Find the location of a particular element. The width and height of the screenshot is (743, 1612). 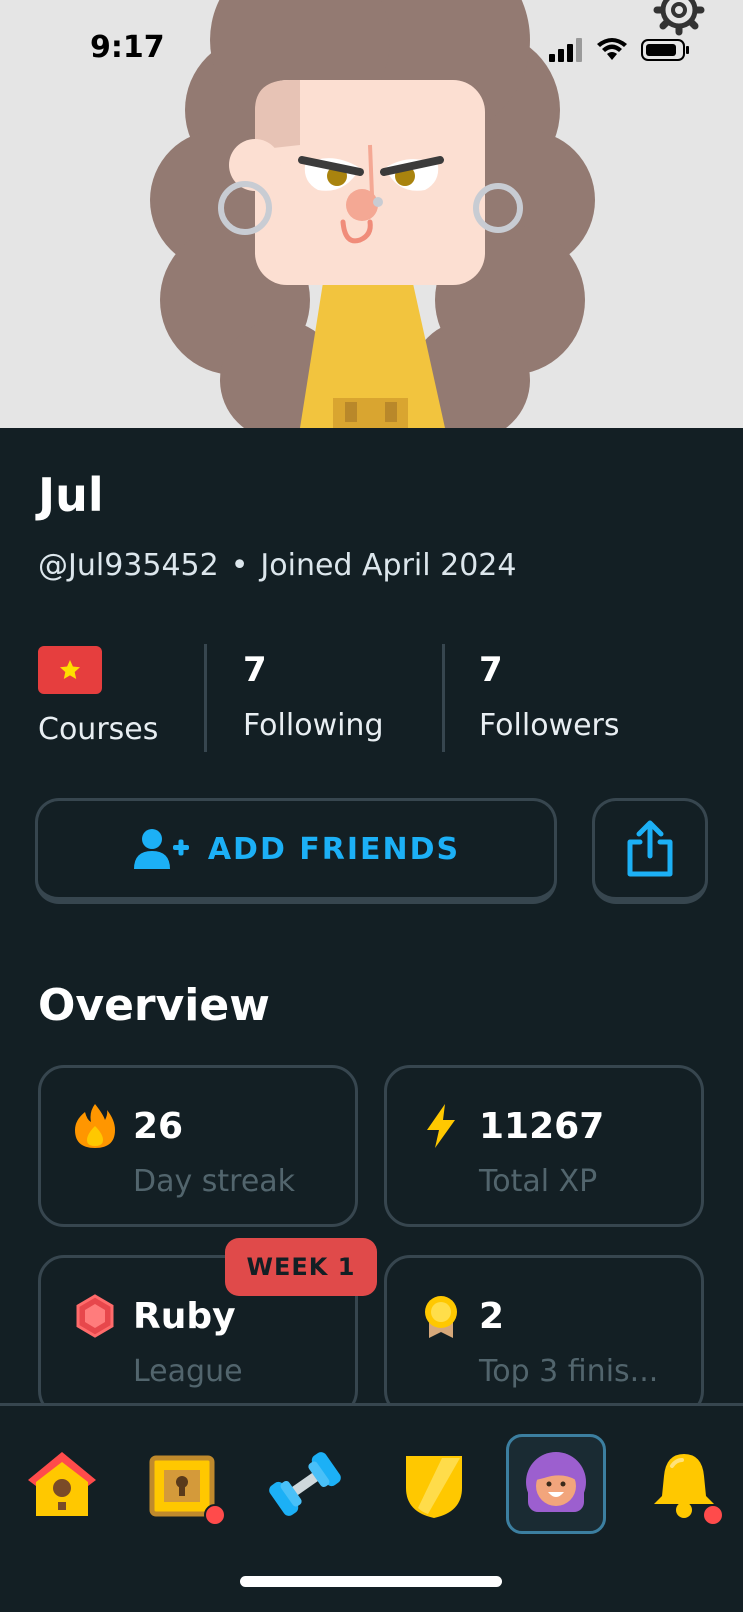

tab-profile is located at coordinates (556, 1484).